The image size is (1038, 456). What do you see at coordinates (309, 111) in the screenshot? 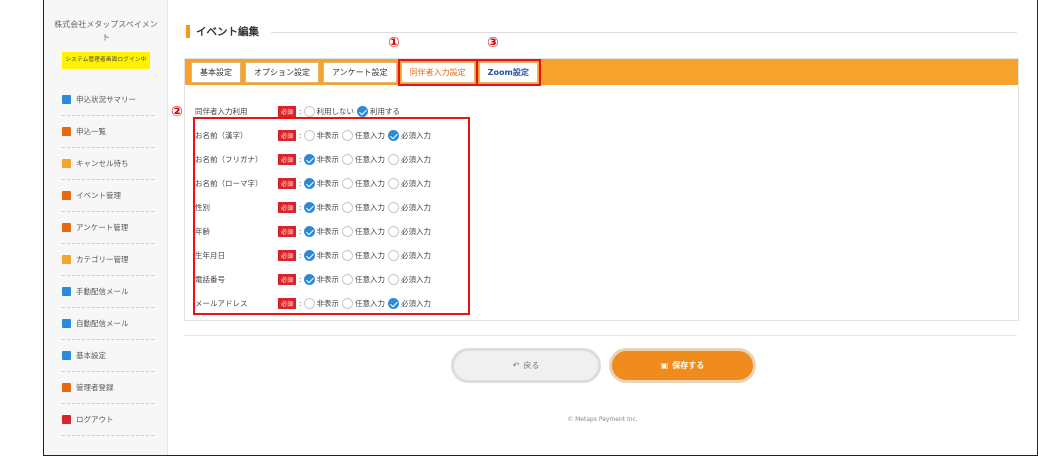
I see `radio-button` at bounding box center [309, 111].